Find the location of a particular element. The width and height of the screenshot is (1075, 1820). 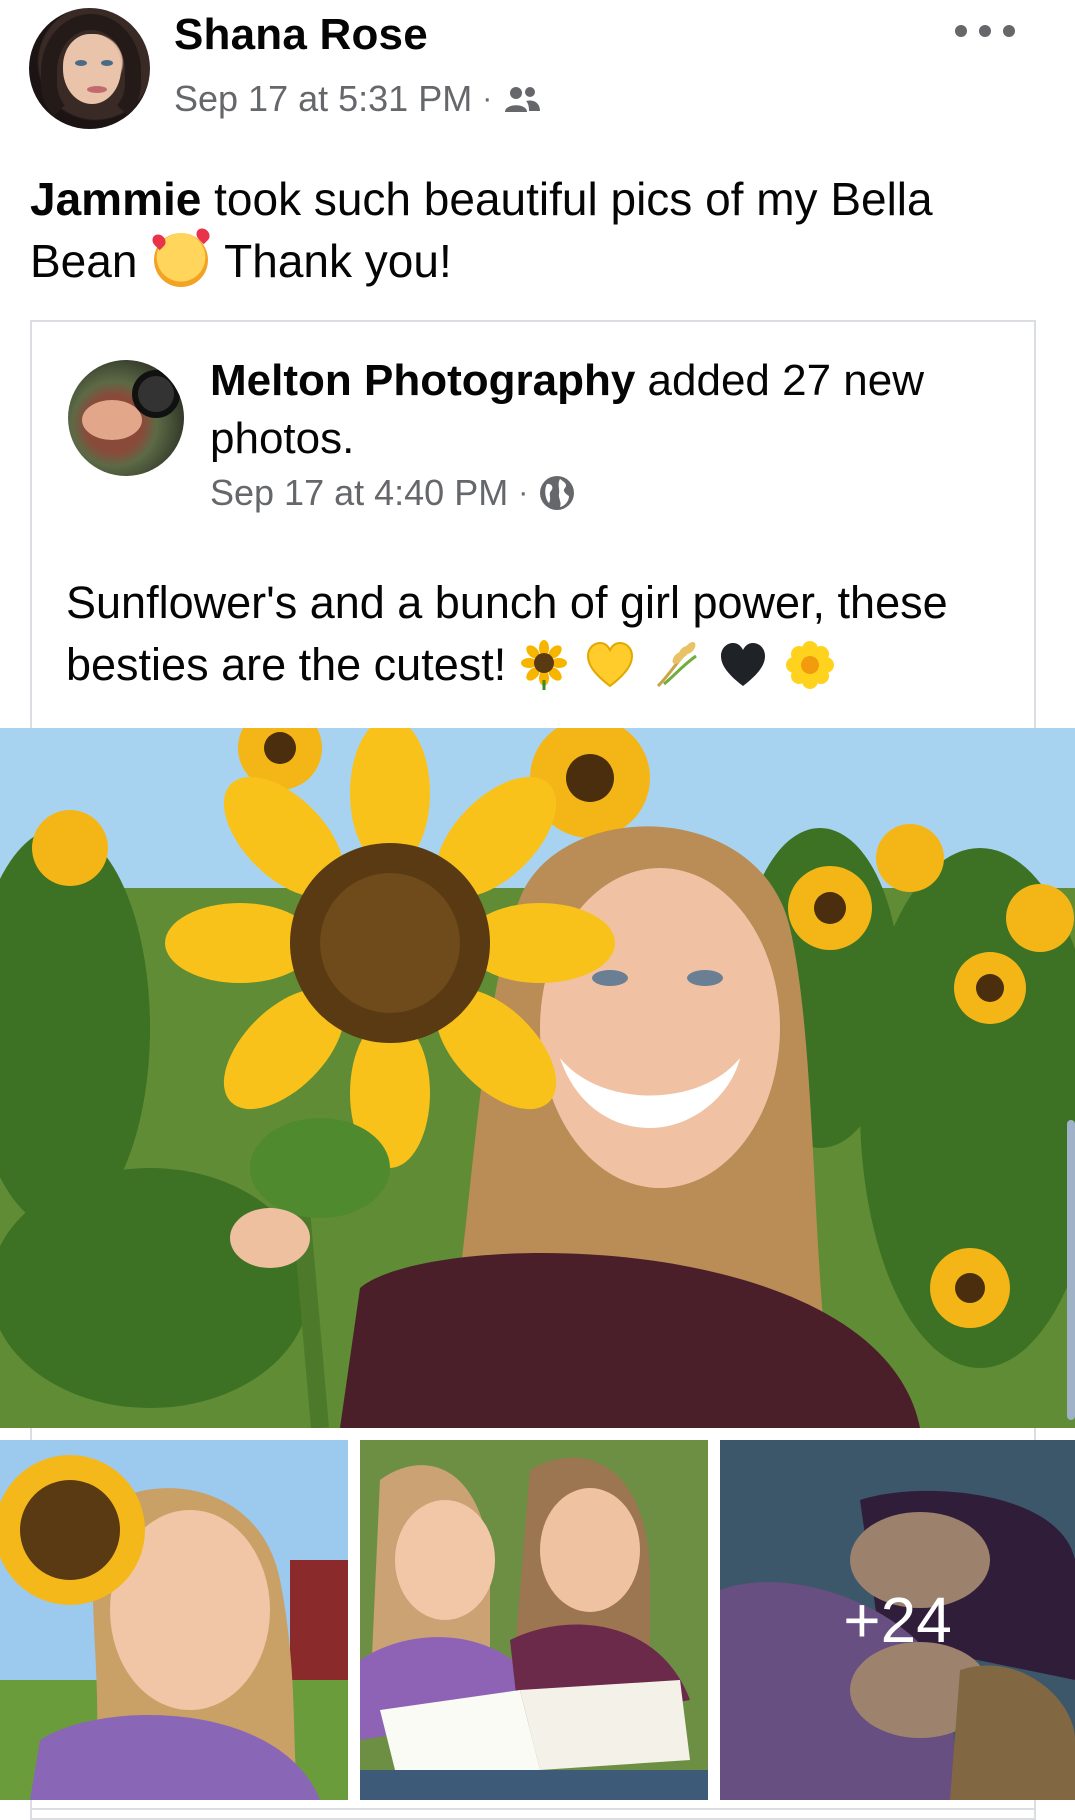

yellow-heart-icon is located at coordinates (610, 664).